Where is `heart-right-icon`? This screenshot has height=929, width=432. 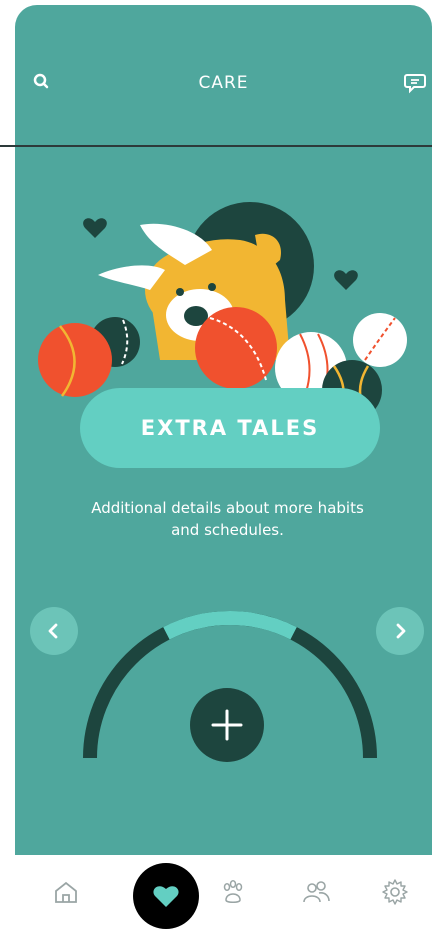 heart-right-icon is located at coordinates (346, 280).